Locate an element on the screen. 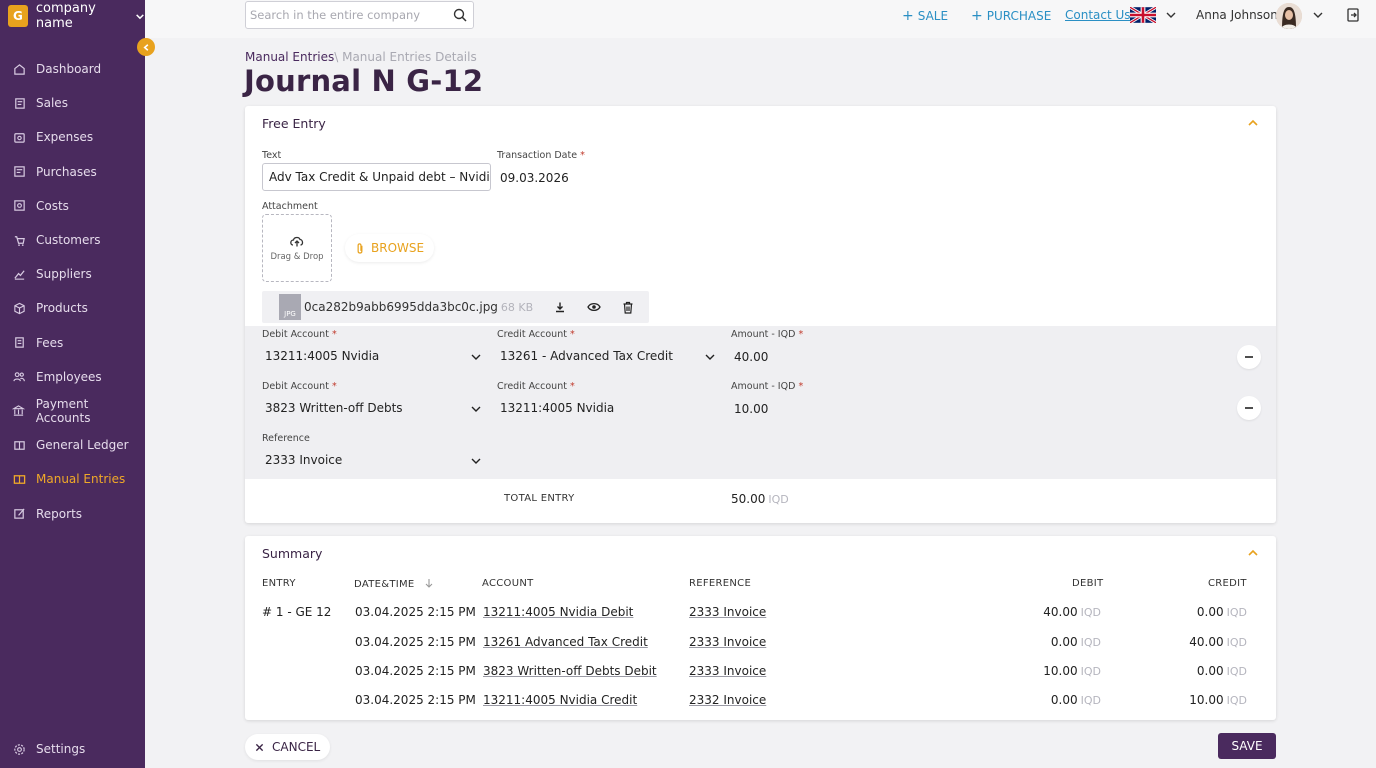  sidebar-item-manual-entries: Manual Entries is located at coordinates (72, 479).